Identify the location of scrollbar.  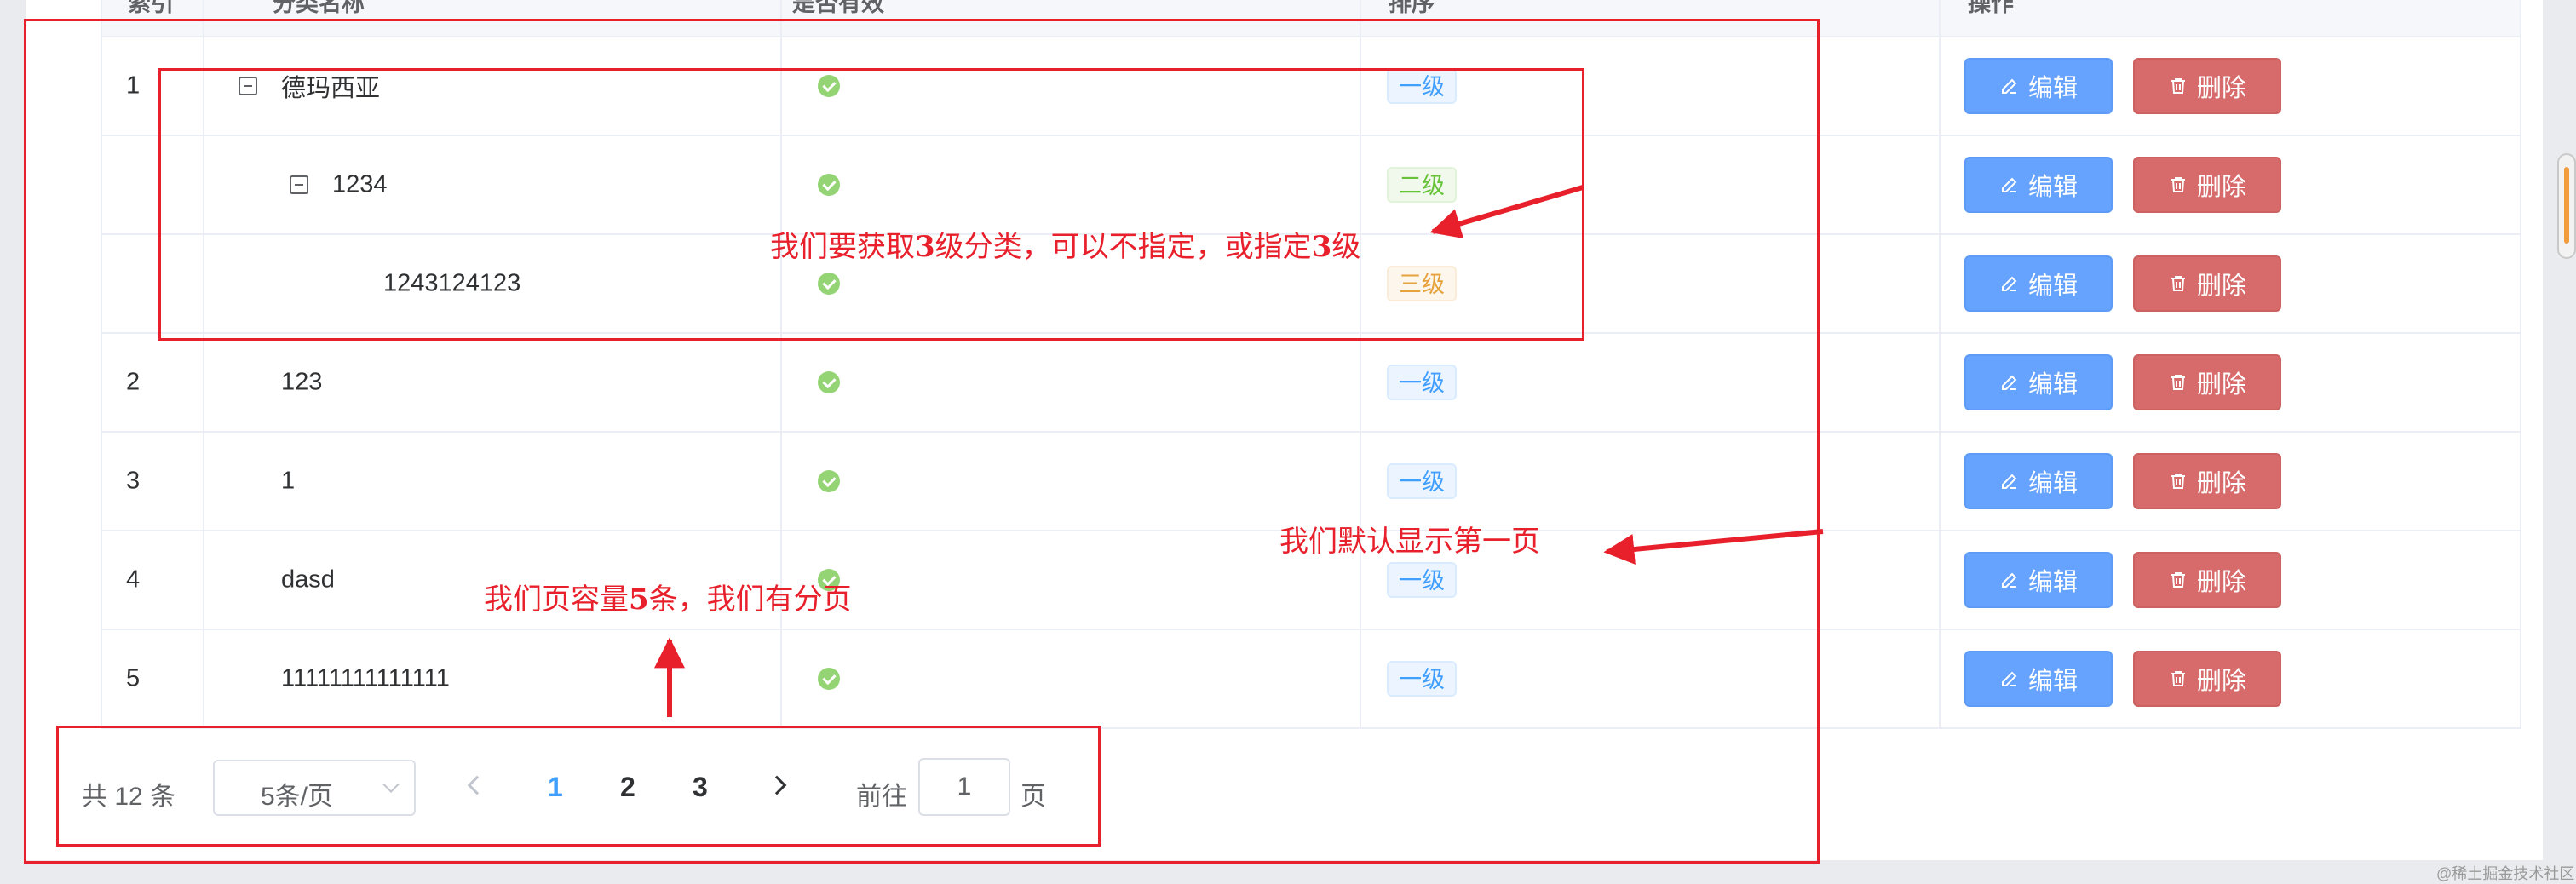
(2567, 206).